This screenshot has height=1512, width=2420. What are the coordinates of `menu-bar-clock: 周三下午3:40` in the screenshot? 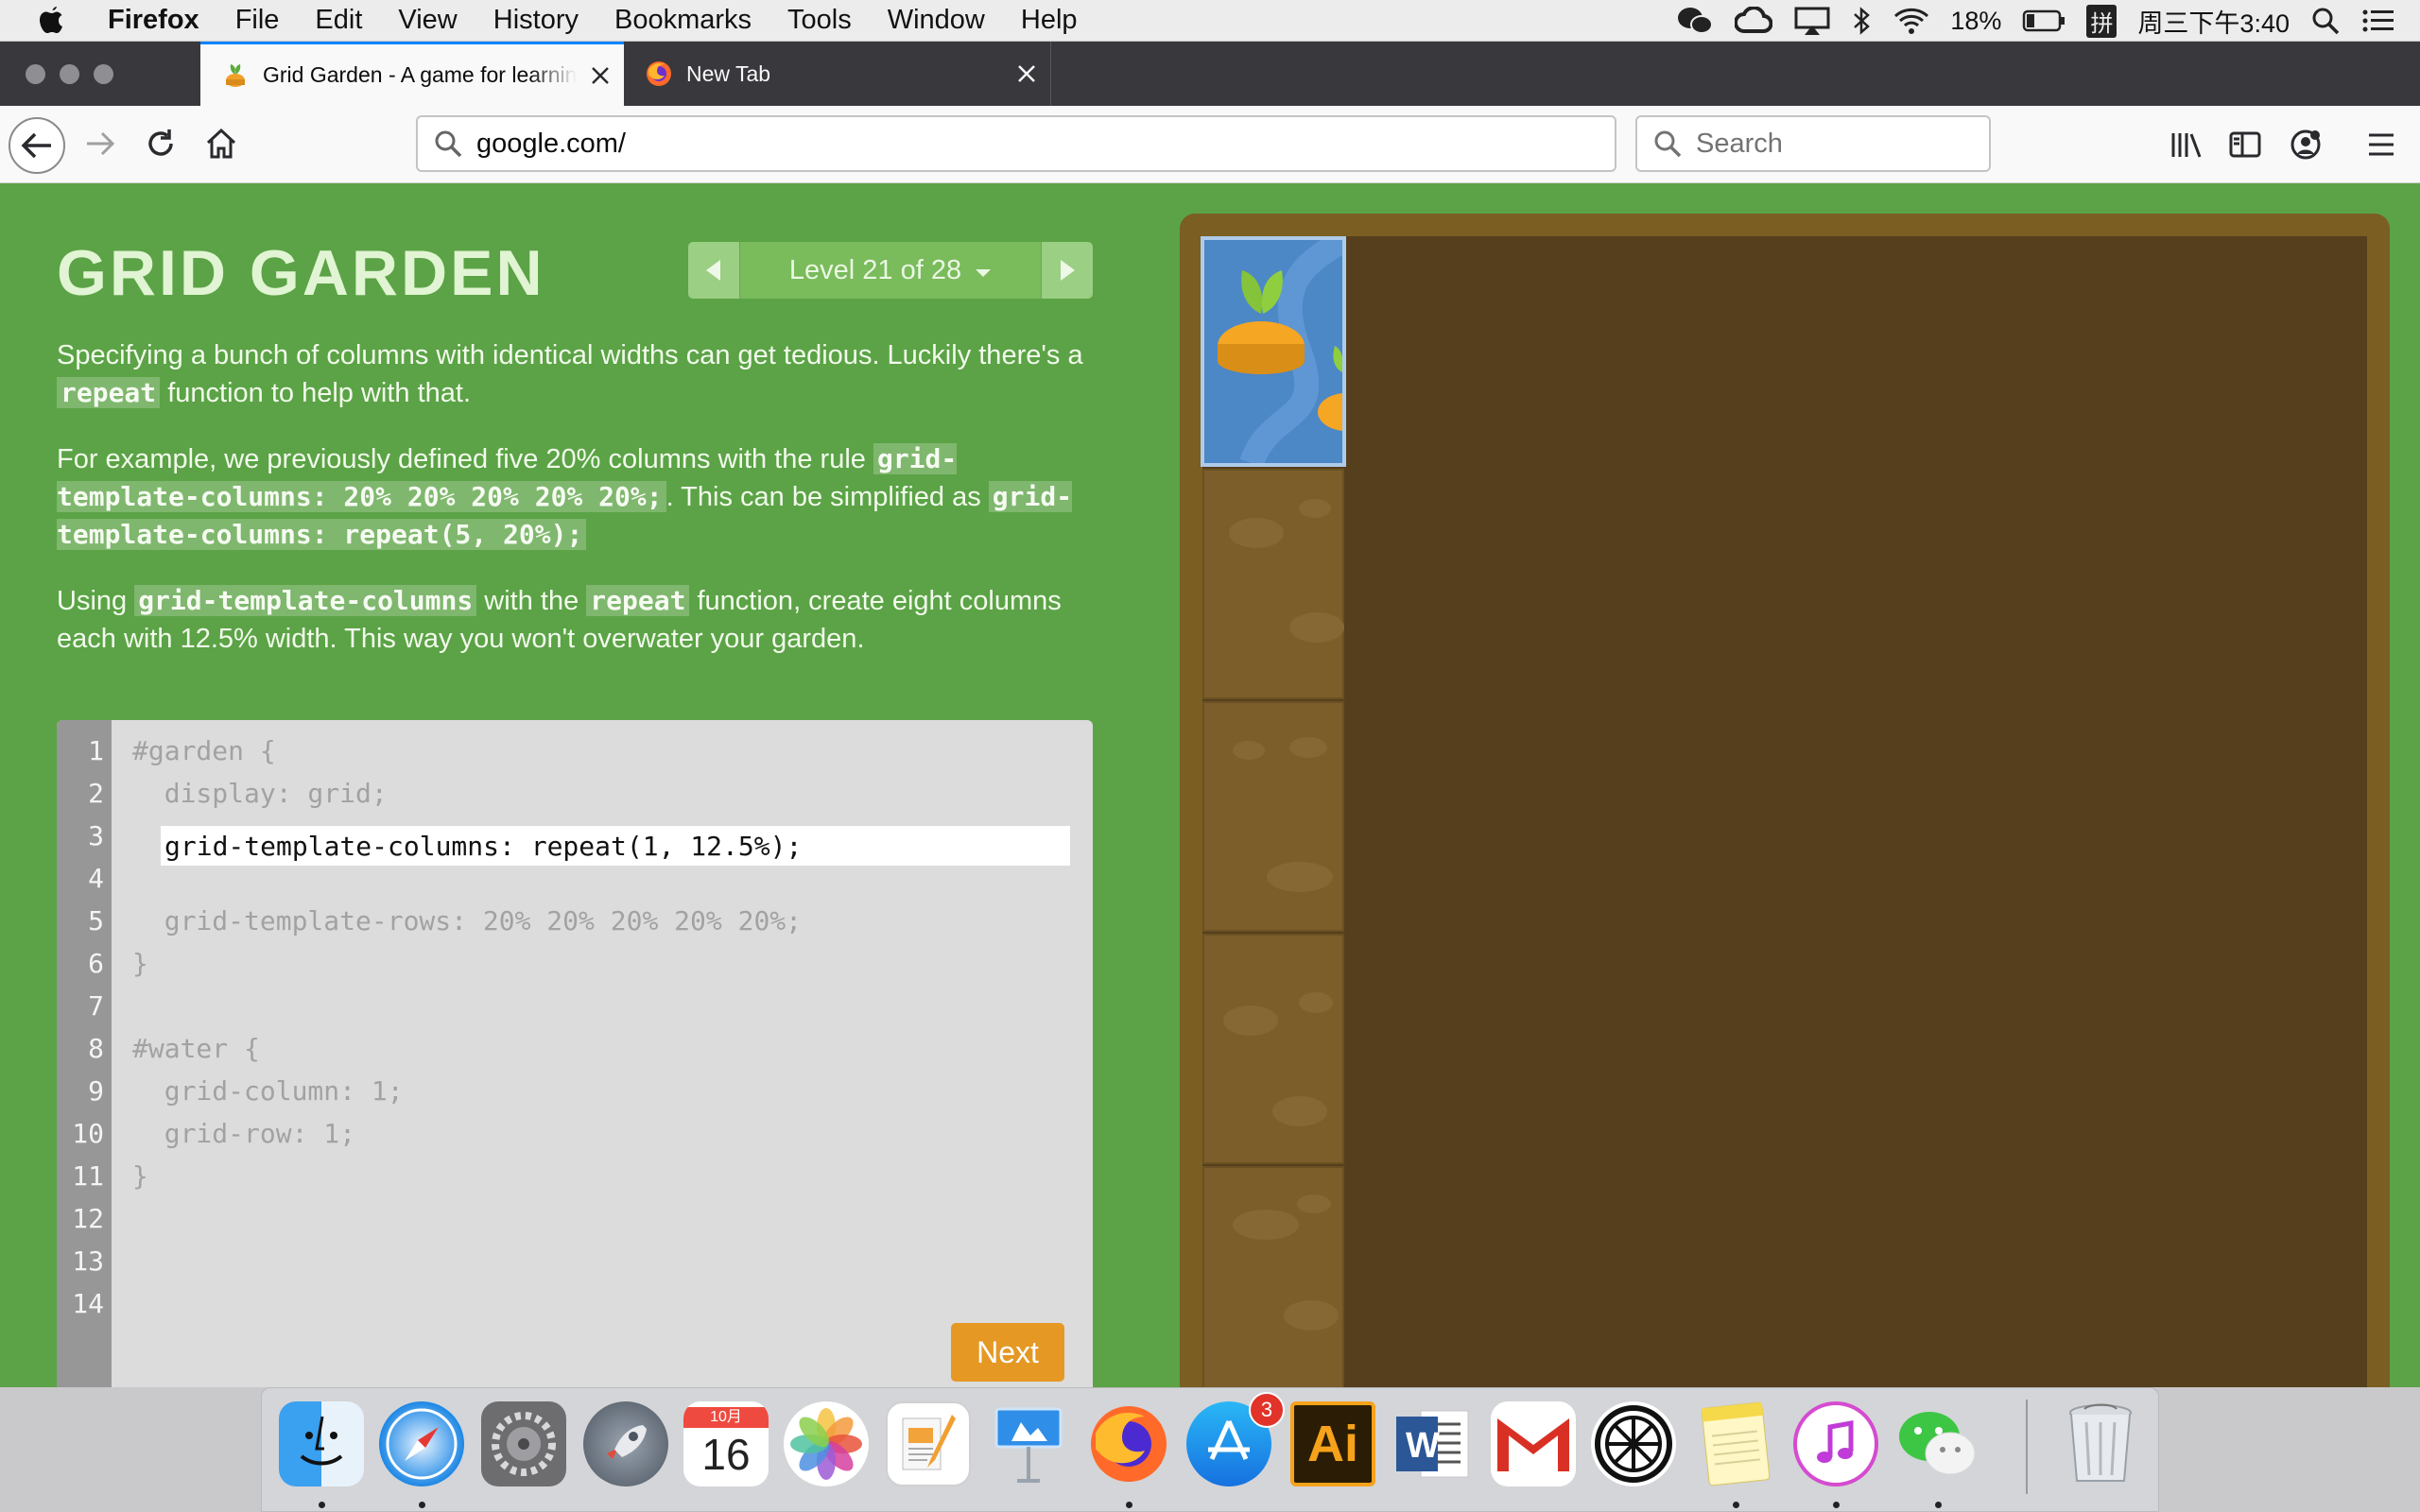 It's located at (2213, 21).